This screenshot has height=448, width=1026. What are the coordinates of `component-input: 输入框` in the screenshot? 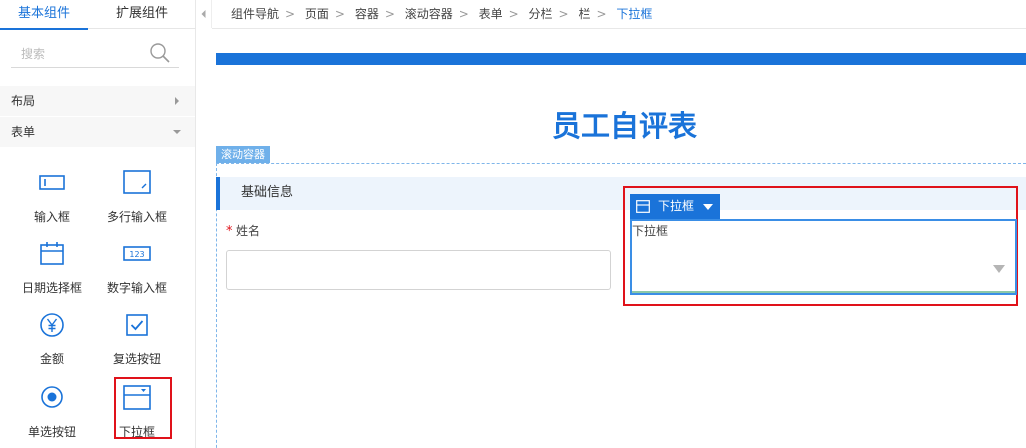 It's located at (52, 200).